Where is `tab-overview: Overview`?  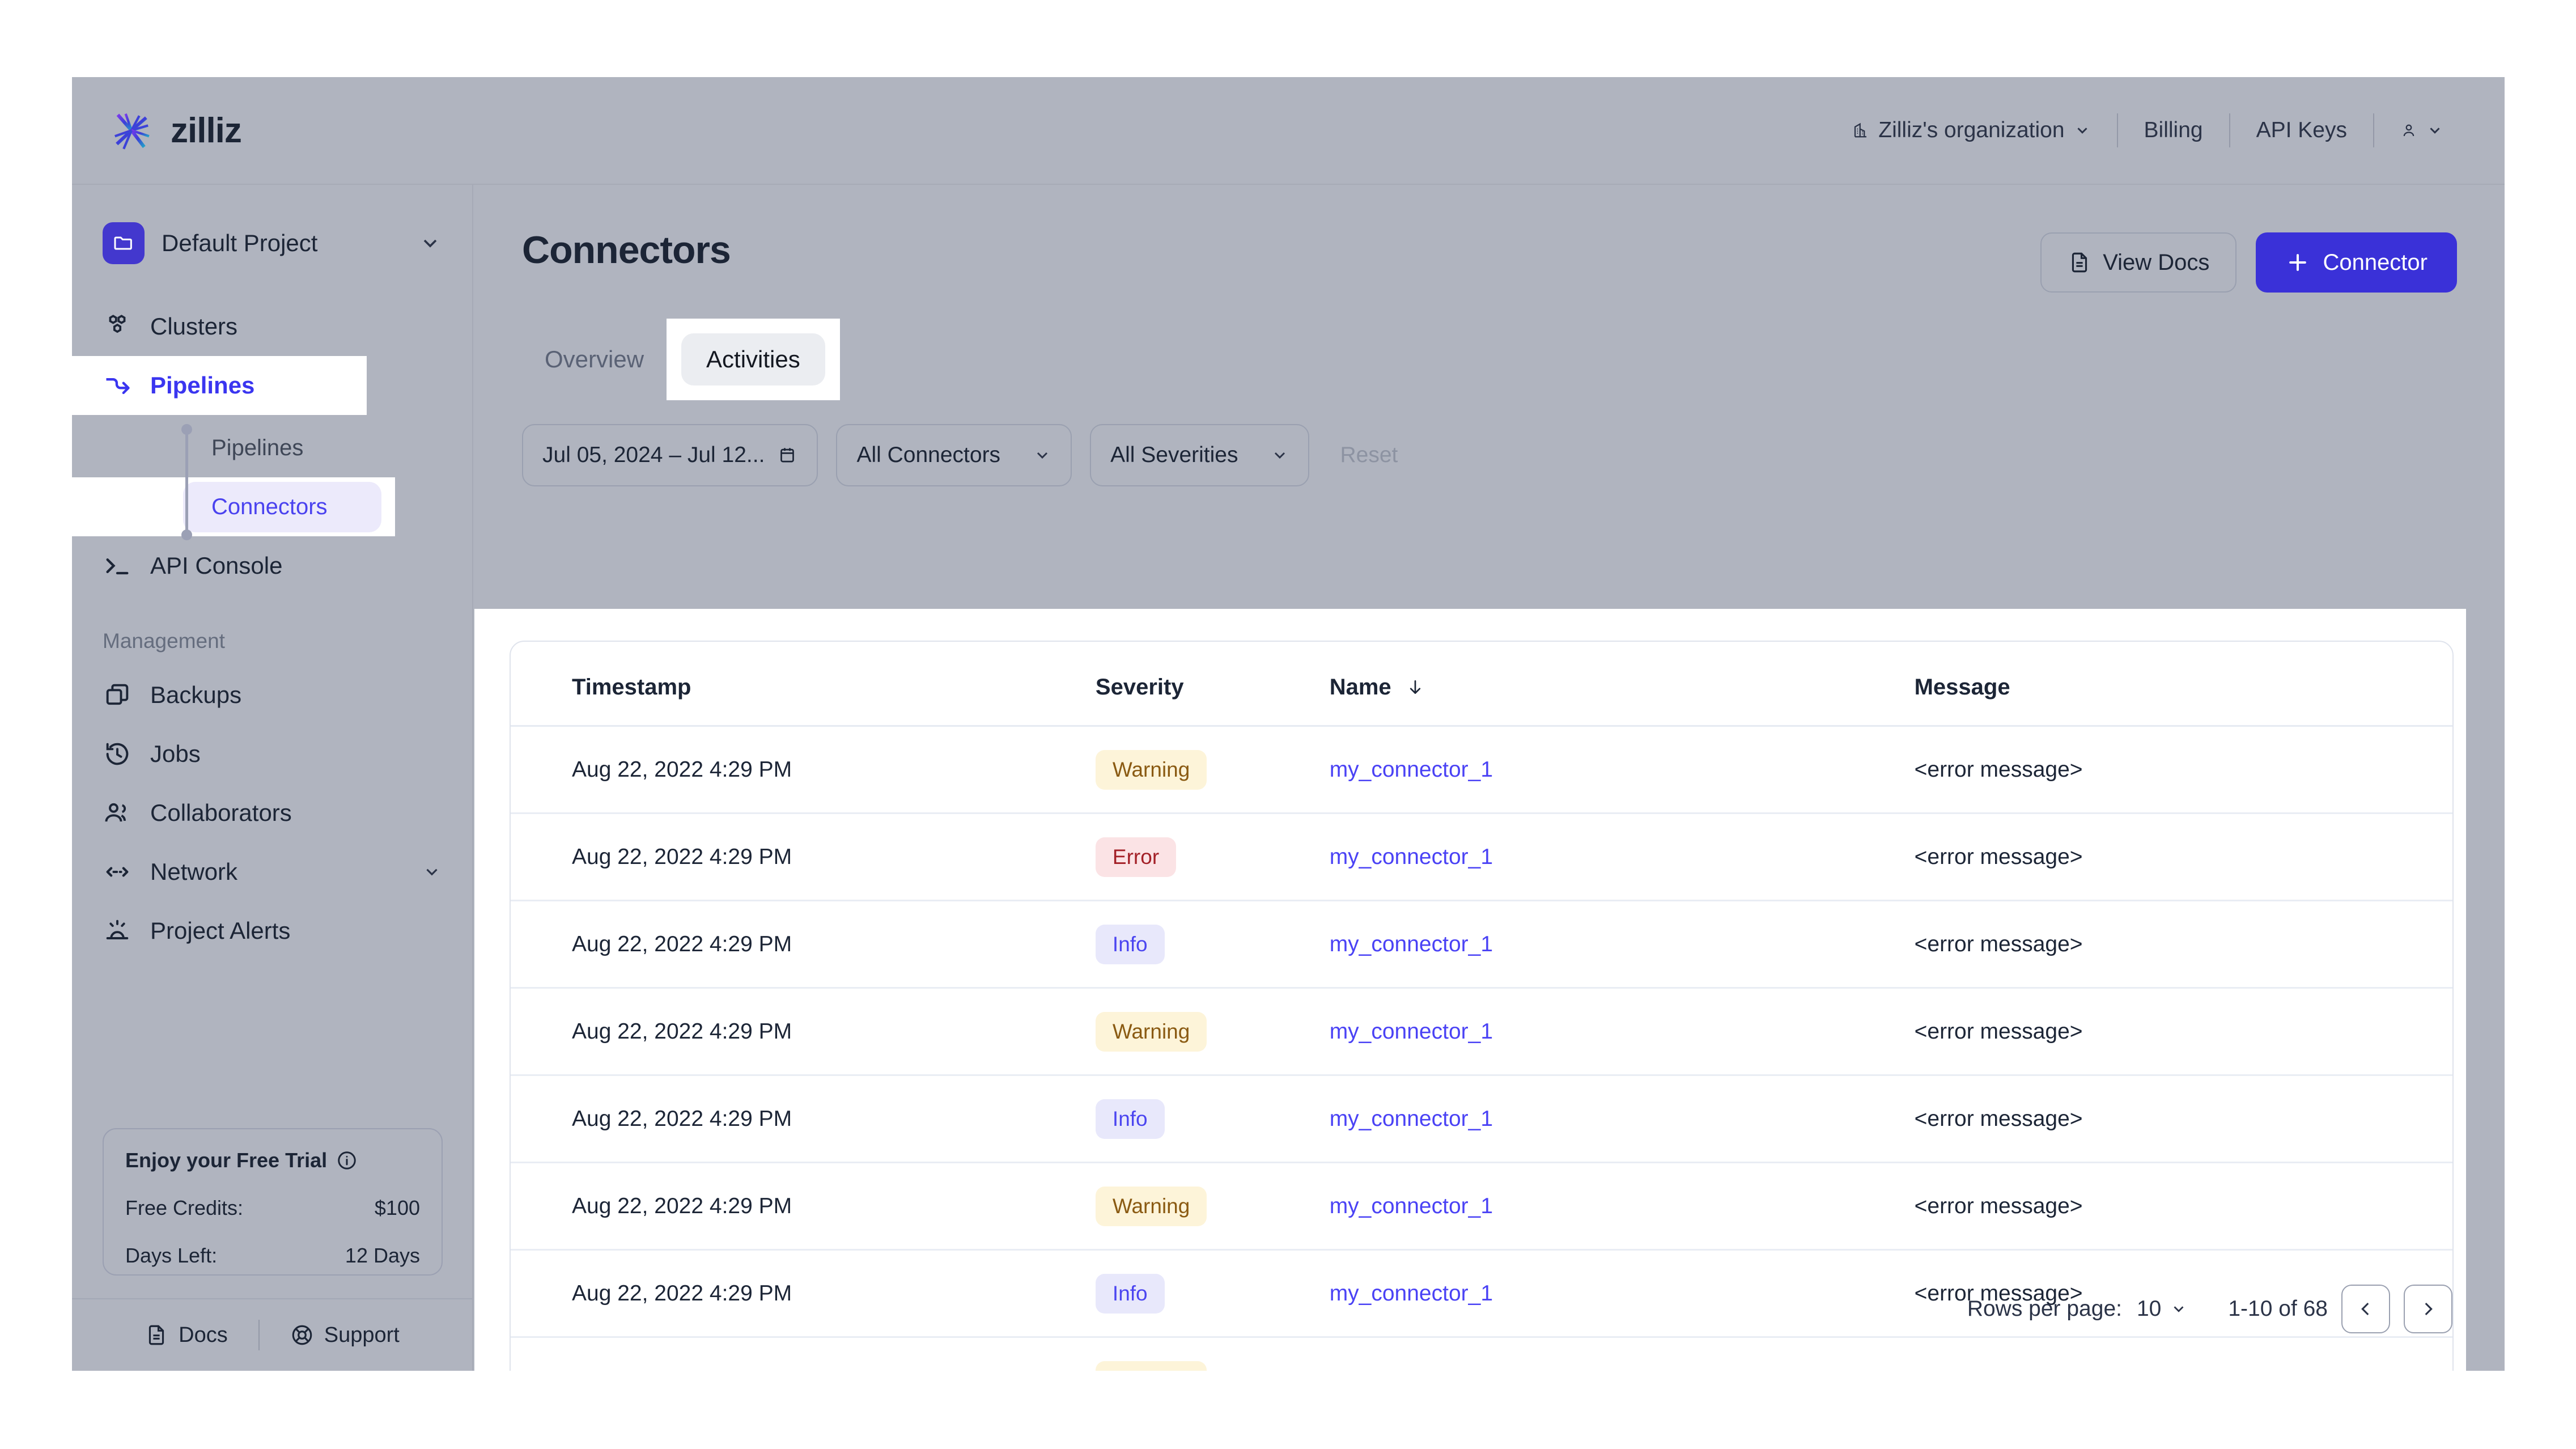
tab-overview: Overview is located at coordinates (594, 360).